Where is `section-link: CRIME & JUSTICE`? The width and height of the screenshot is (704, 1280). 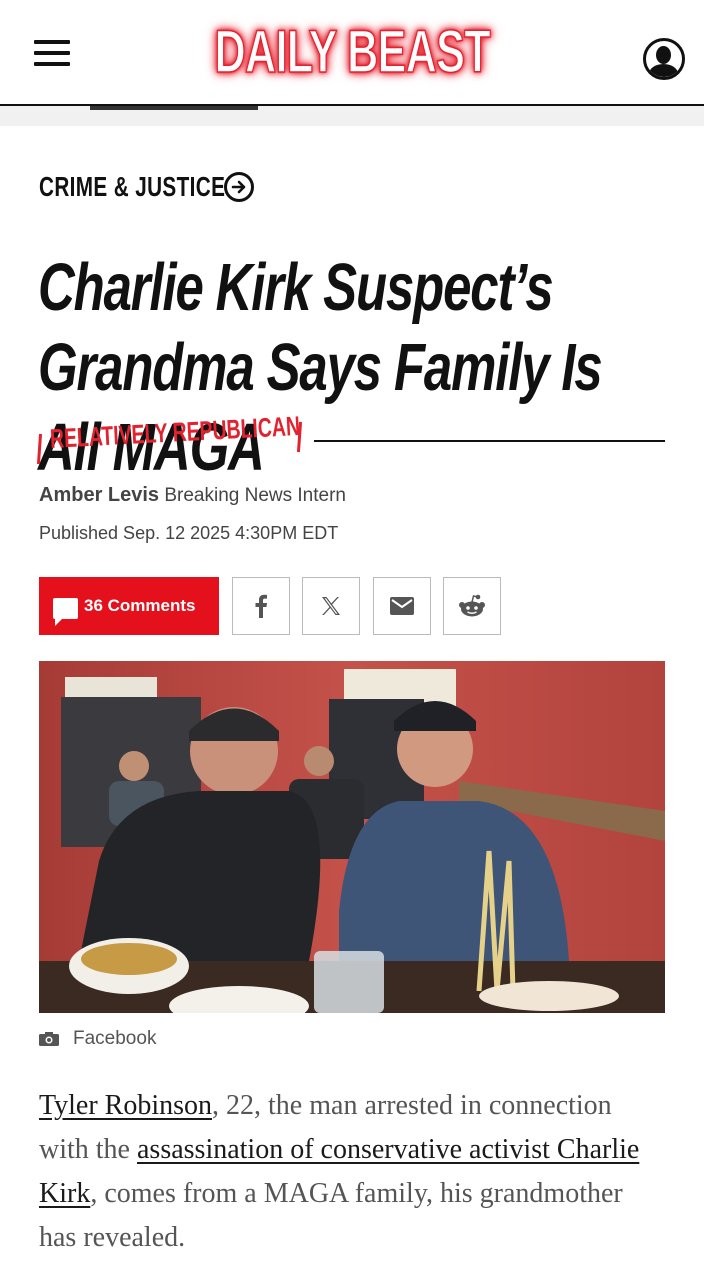 section-link: CRIME & JUSTICE is located at coordinates (165, 187).